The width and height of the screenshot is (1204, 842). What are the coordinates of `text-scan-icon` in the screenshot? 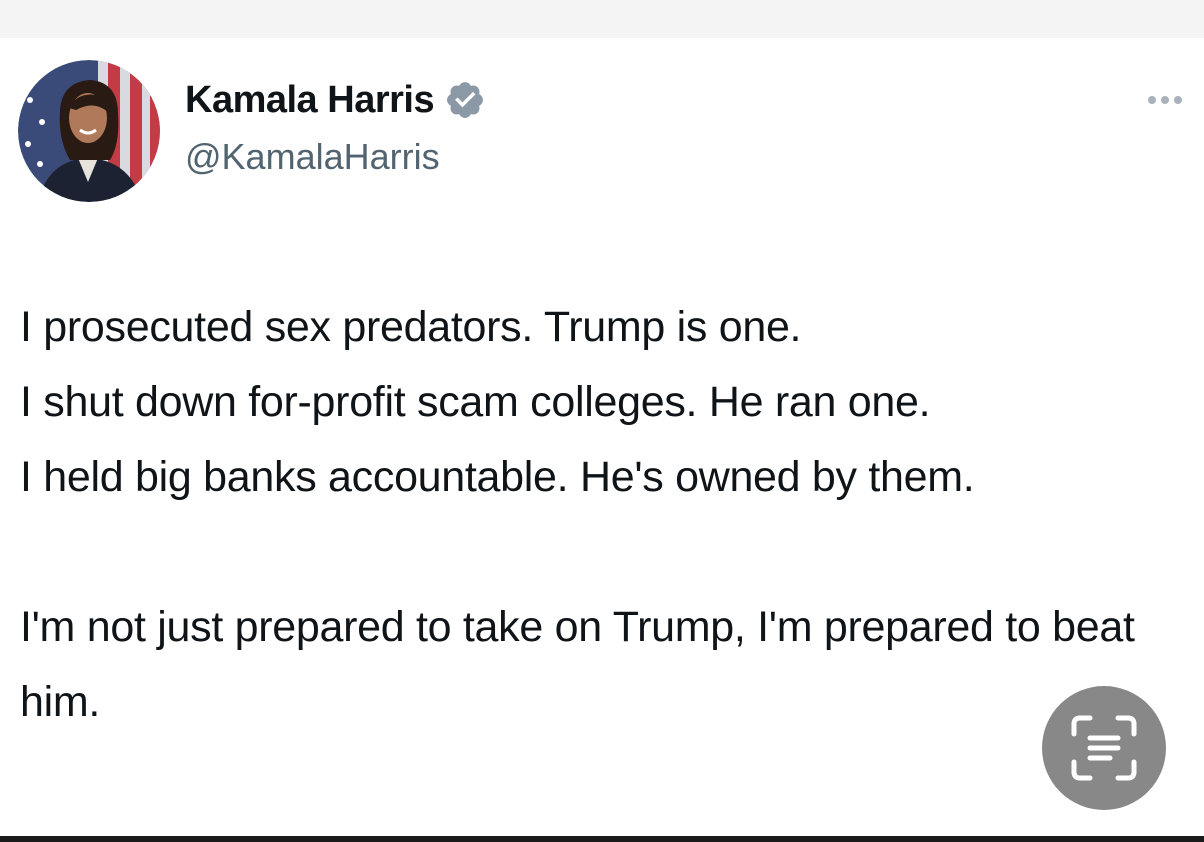 It's located at (1104, 748).